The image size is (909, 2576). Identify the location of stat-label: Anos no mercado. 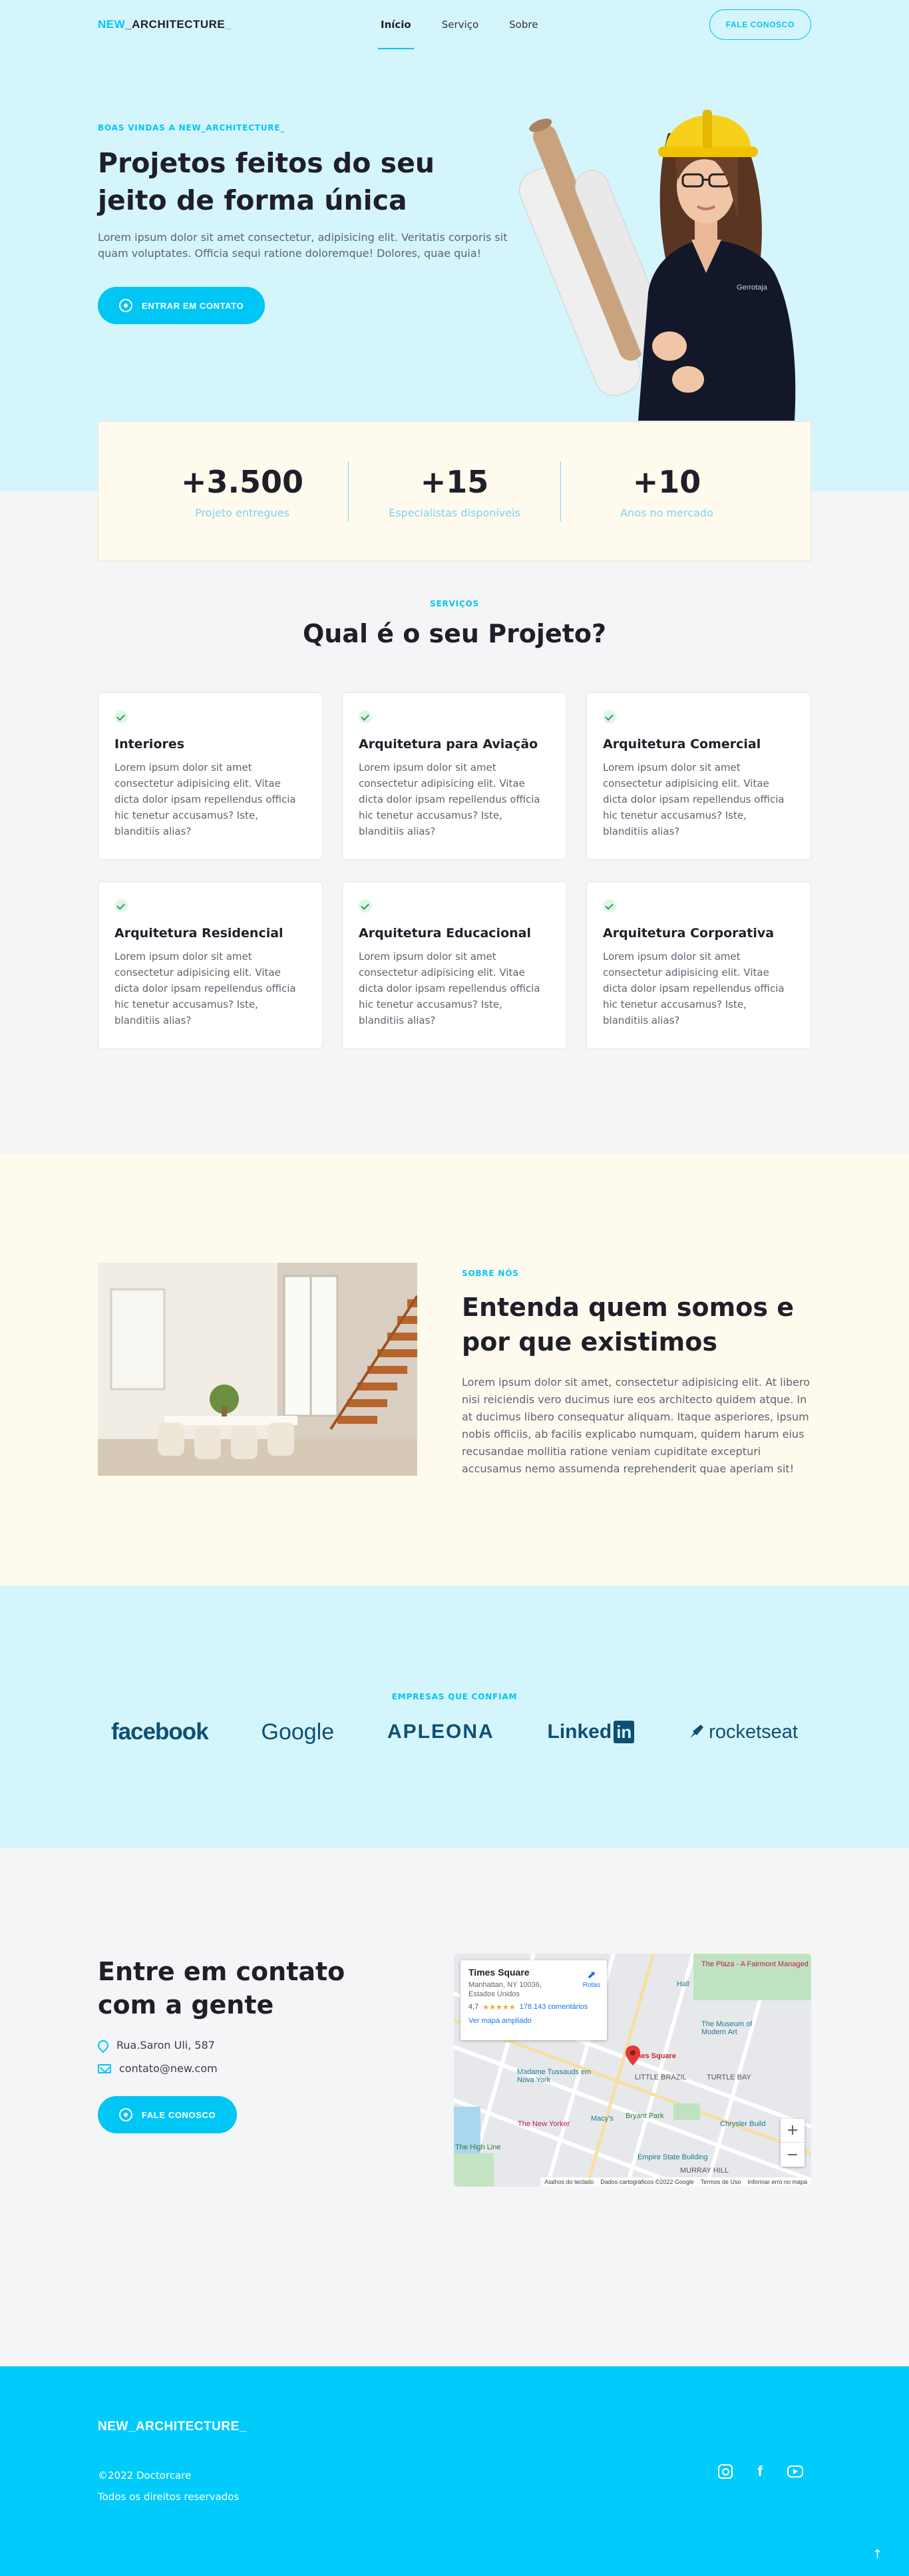
(666, 512).